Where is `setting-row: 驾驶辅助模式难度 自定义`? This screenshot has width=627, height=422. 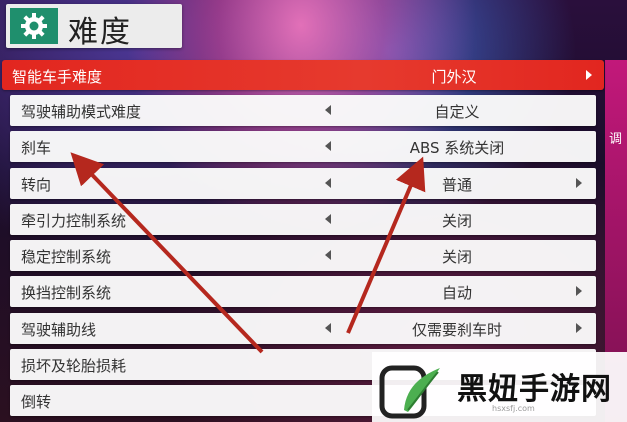 setting-row: 驾驶辅助模式难度 自定义 is located at coordinates (303, 110).